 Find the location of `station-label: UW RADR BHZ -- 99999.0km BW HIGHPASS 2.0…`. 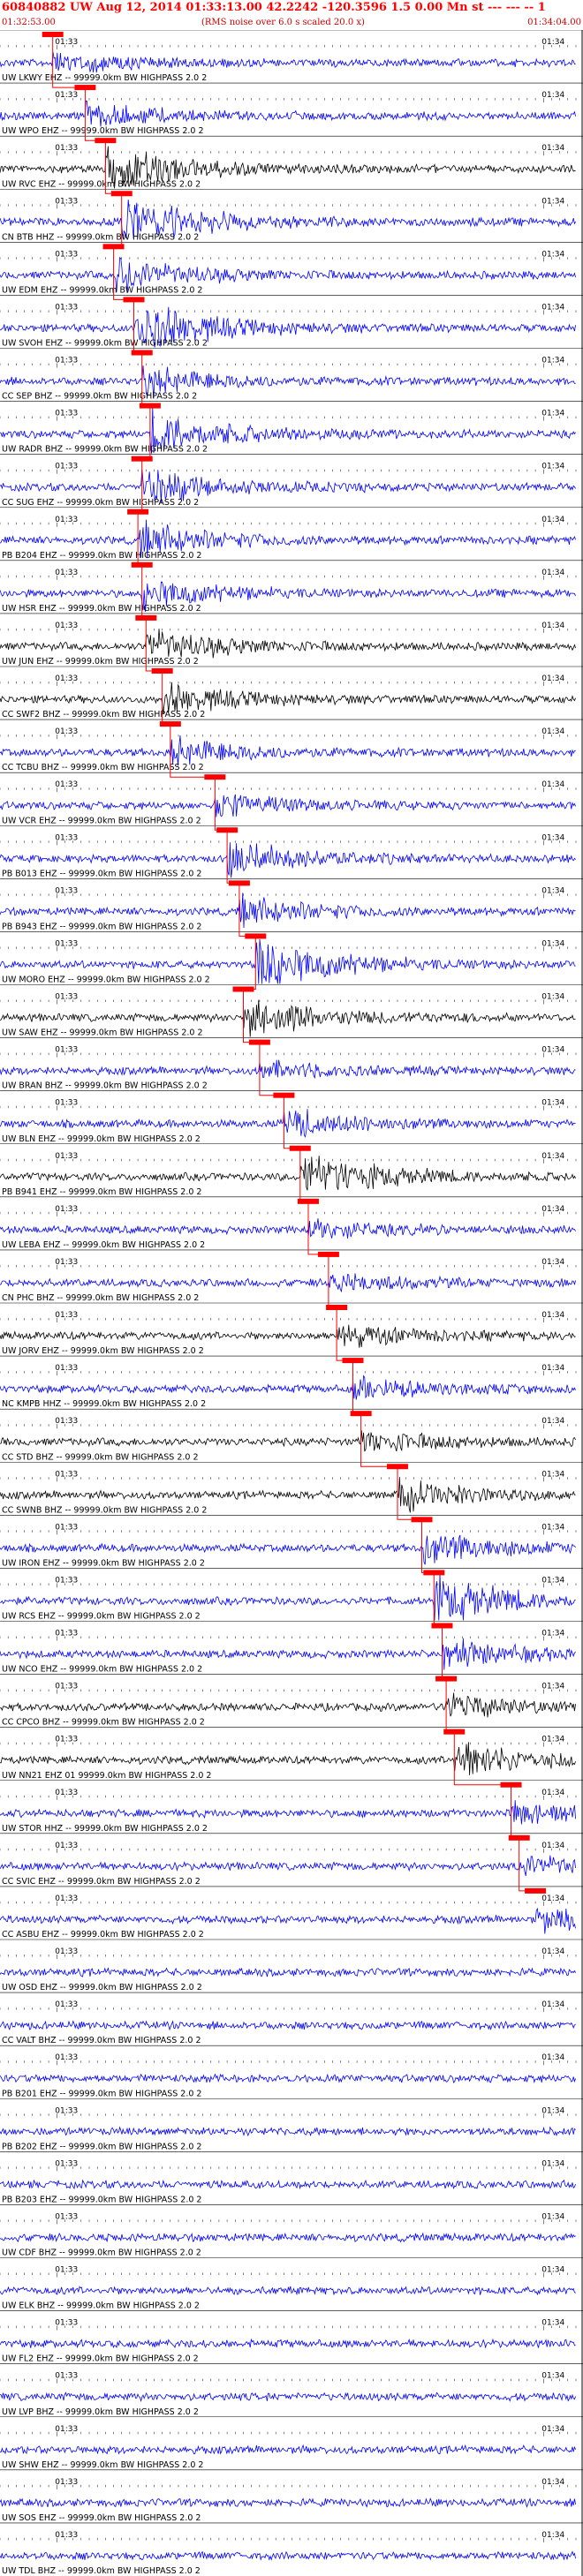

station-label: UW RADR BHZ -- 99999.0km BW HIGHPASS 2.0… is located at coordinates (105, 450).